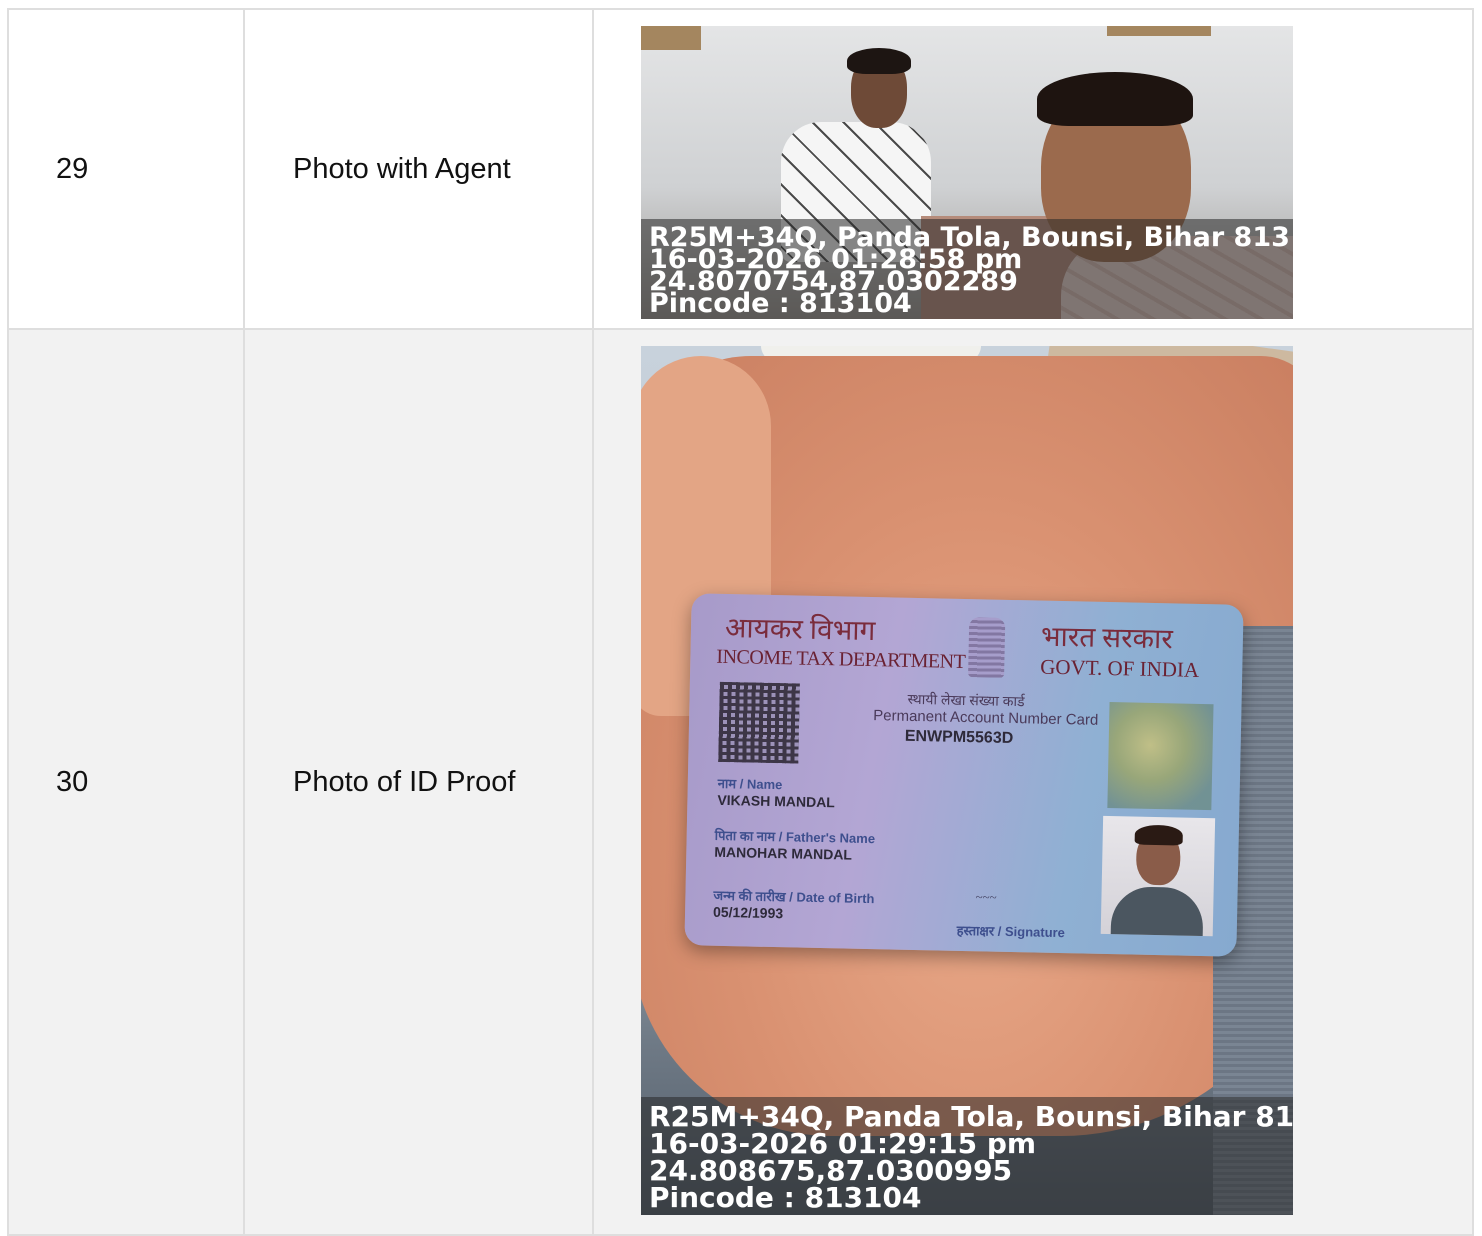 Image resolution: width=1482 pixels, height=1236 pixels. Describe the element at coordinates (750, 784) in the screenshot. I see `name-label: नाम / Name` at that location.